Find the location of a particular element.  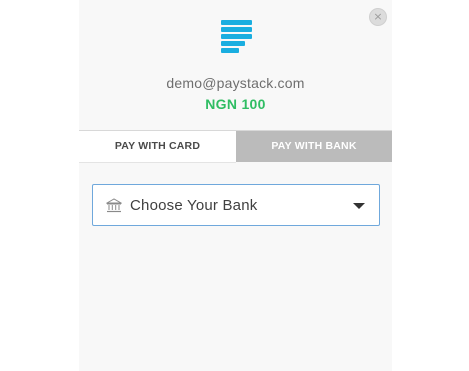

payment-method-tabs: PAY WITH CARD PAY WITH BANK is located at coordinates (235, 146).